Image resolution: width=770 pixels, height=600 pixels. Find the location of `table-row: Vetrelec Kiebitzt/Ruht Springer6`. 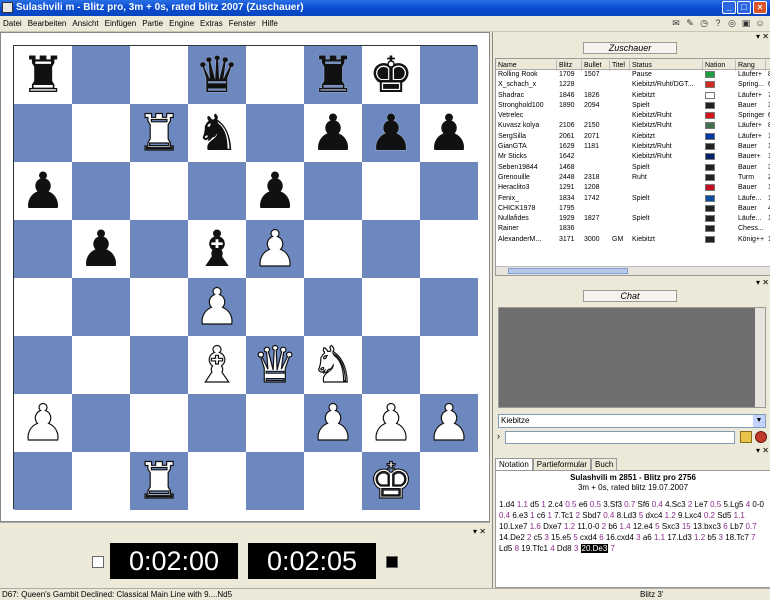

table-row: Vetrelec Kiebitzt/Ruht Springer6 is located at coordinates (633, 116).